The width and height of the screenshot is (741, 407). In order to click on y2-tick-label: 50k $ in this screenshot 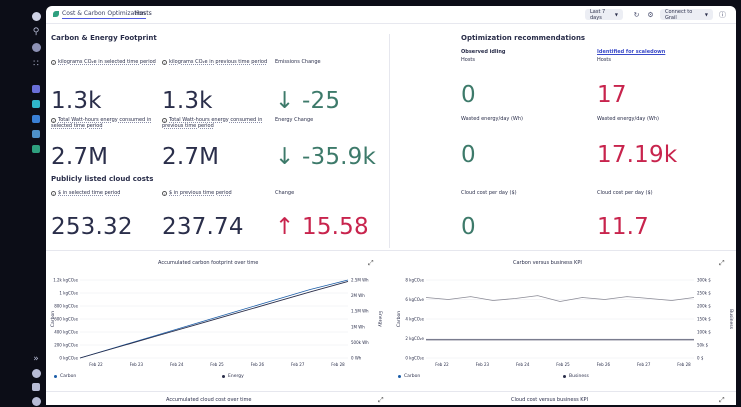, I will do `click(703, 345)`.